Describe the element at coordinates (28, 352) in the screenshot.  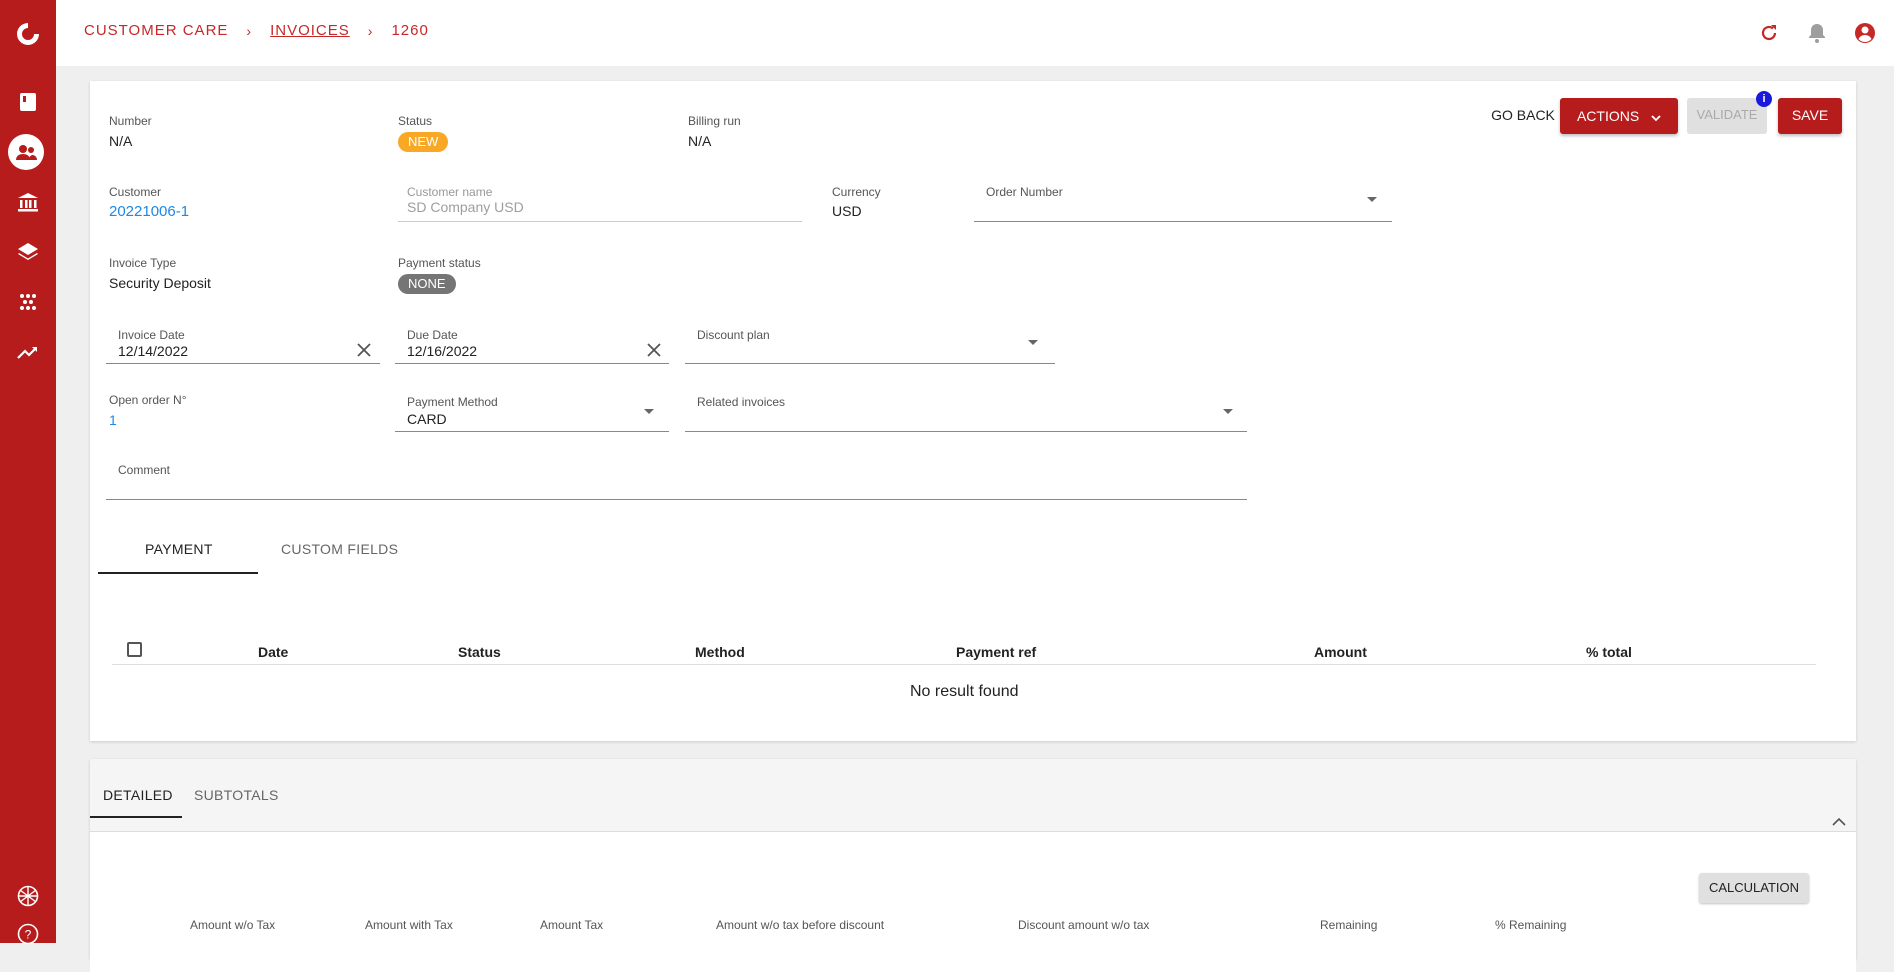
I see `trending-icon` at that location.